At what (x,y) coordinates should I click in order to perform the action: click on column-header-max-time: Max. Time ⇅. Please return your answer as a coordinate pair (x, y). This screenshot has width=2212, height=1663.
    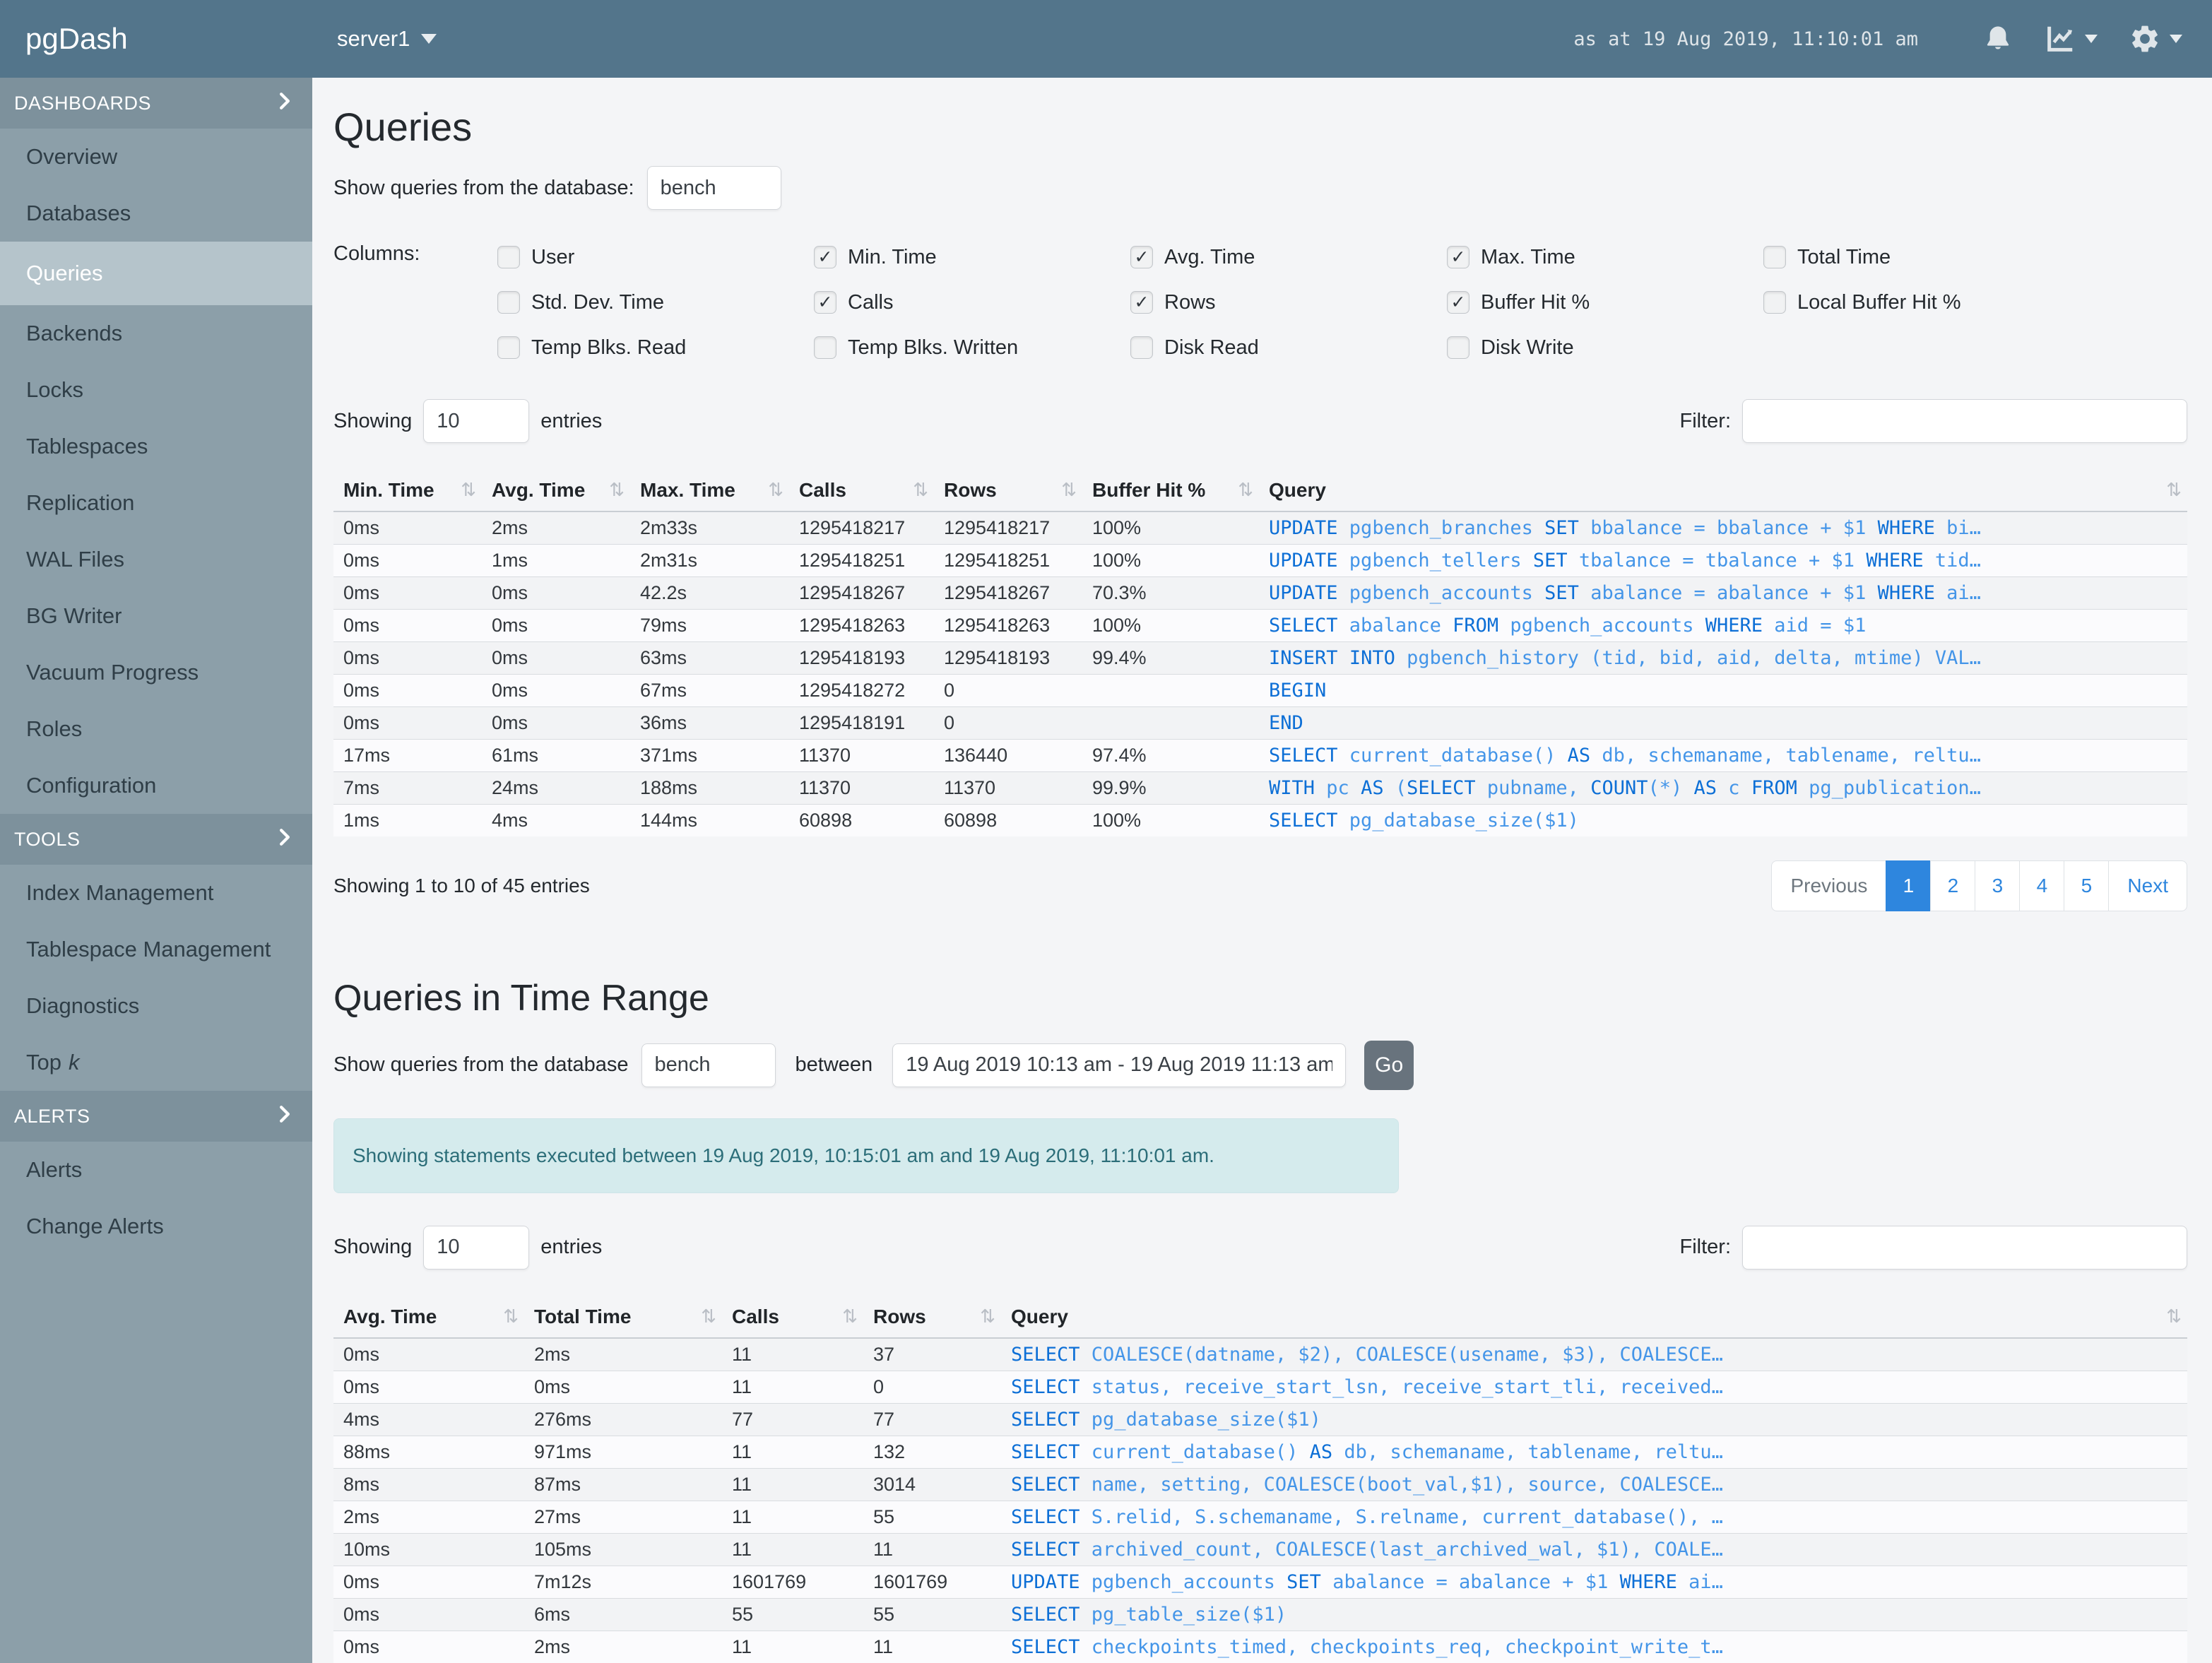
    Looking at the image, I should click on (709, 492).